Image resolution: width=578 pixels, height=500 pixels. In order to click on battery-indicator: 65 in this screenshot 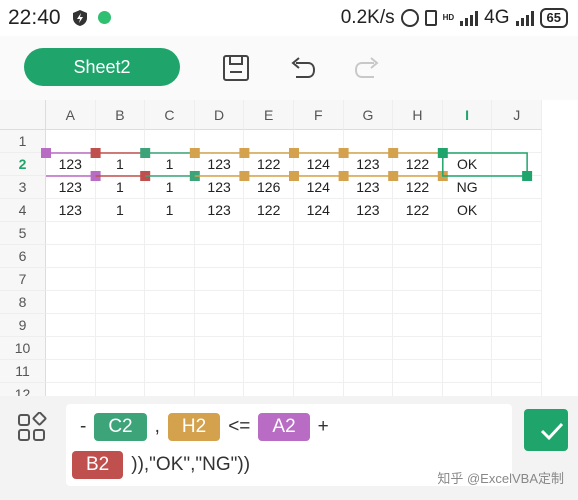, I will do `click(553, 18)`.